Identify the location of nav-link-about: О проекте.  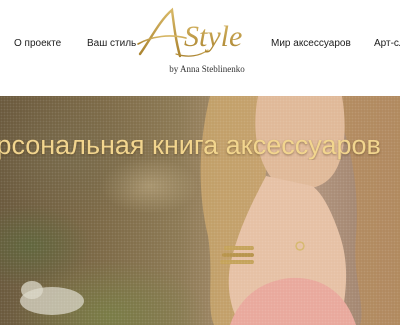
(37, 43).